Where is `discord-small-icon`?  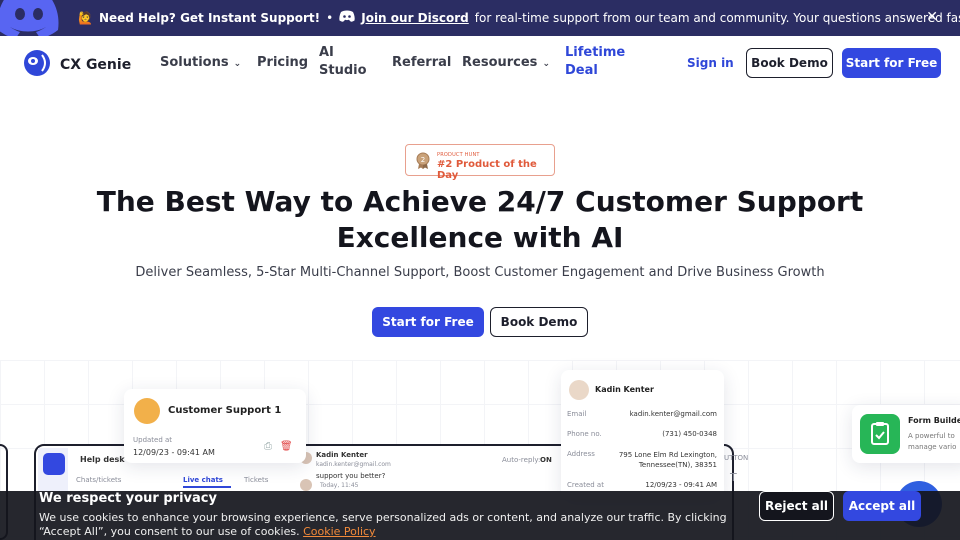
discord-small-icon is located at coordinates (347, 17).